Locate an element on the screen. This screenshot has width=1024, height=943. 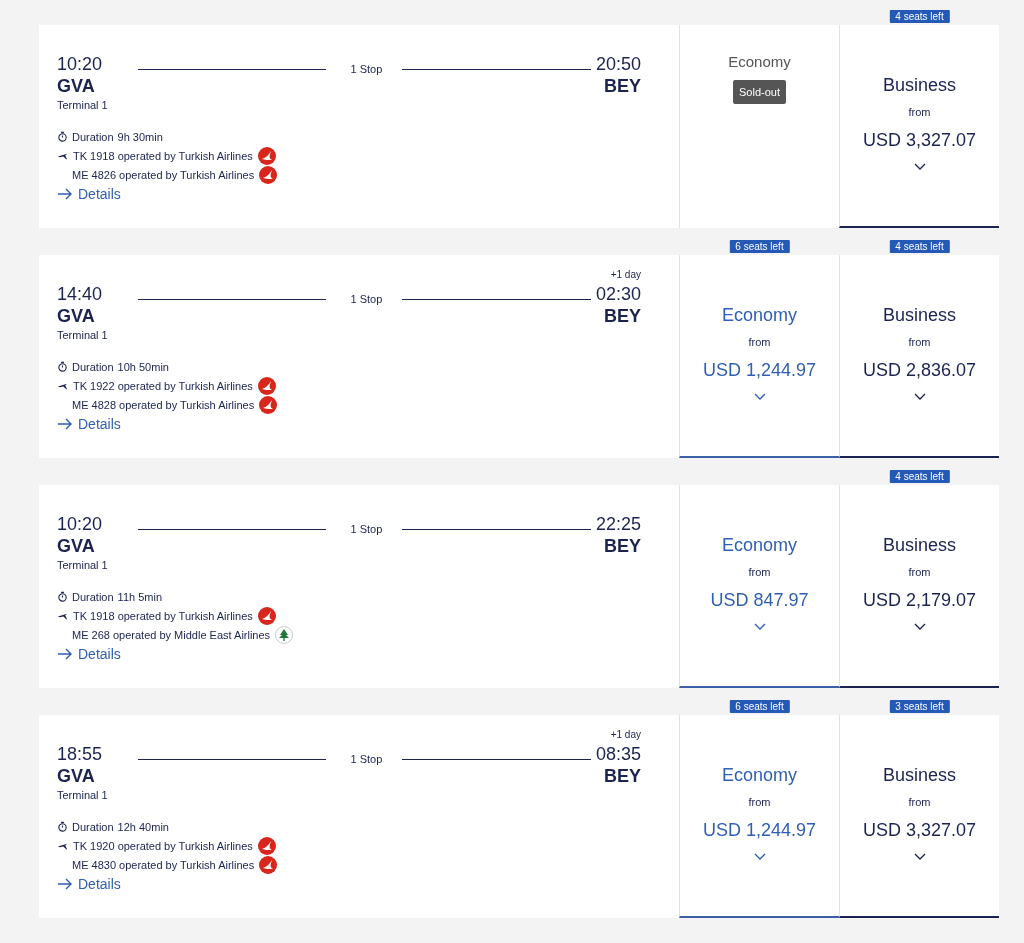
fare-option: Economy from USD 847.97 is located at coordinates (759, 586).